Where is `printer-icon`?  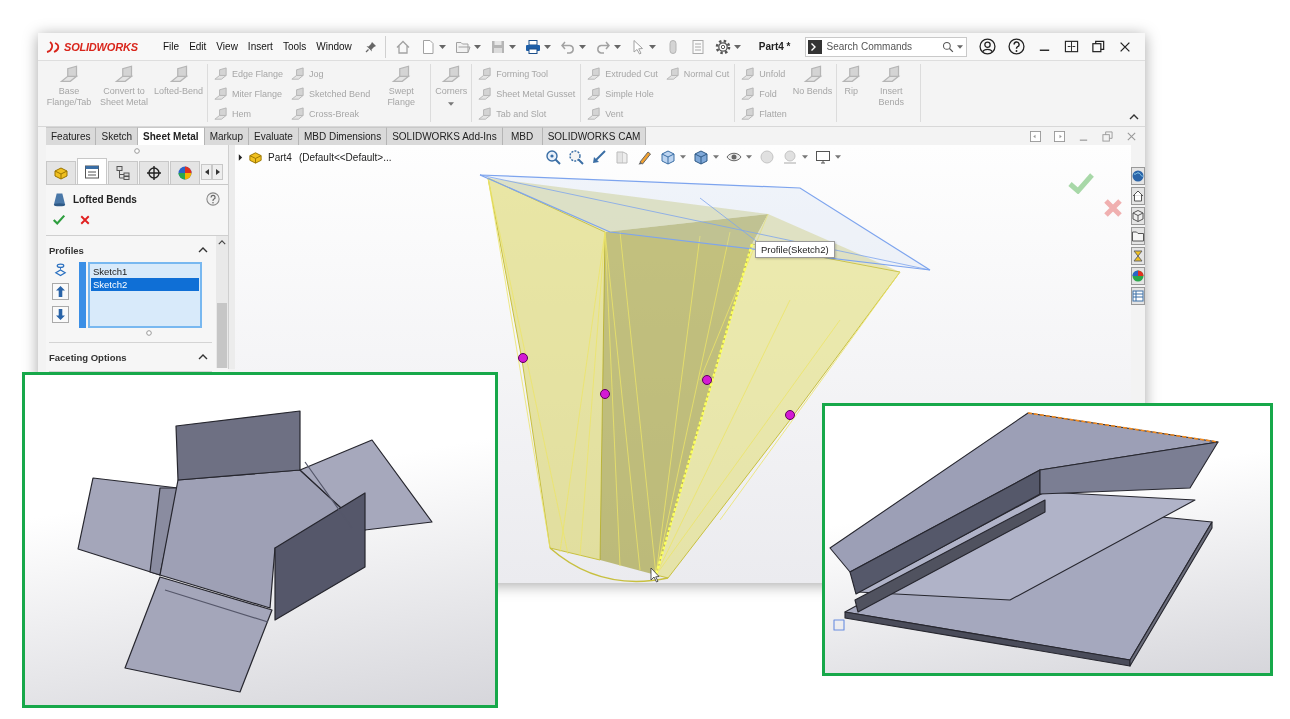 printer-icon is located at coordinates (532, 46).